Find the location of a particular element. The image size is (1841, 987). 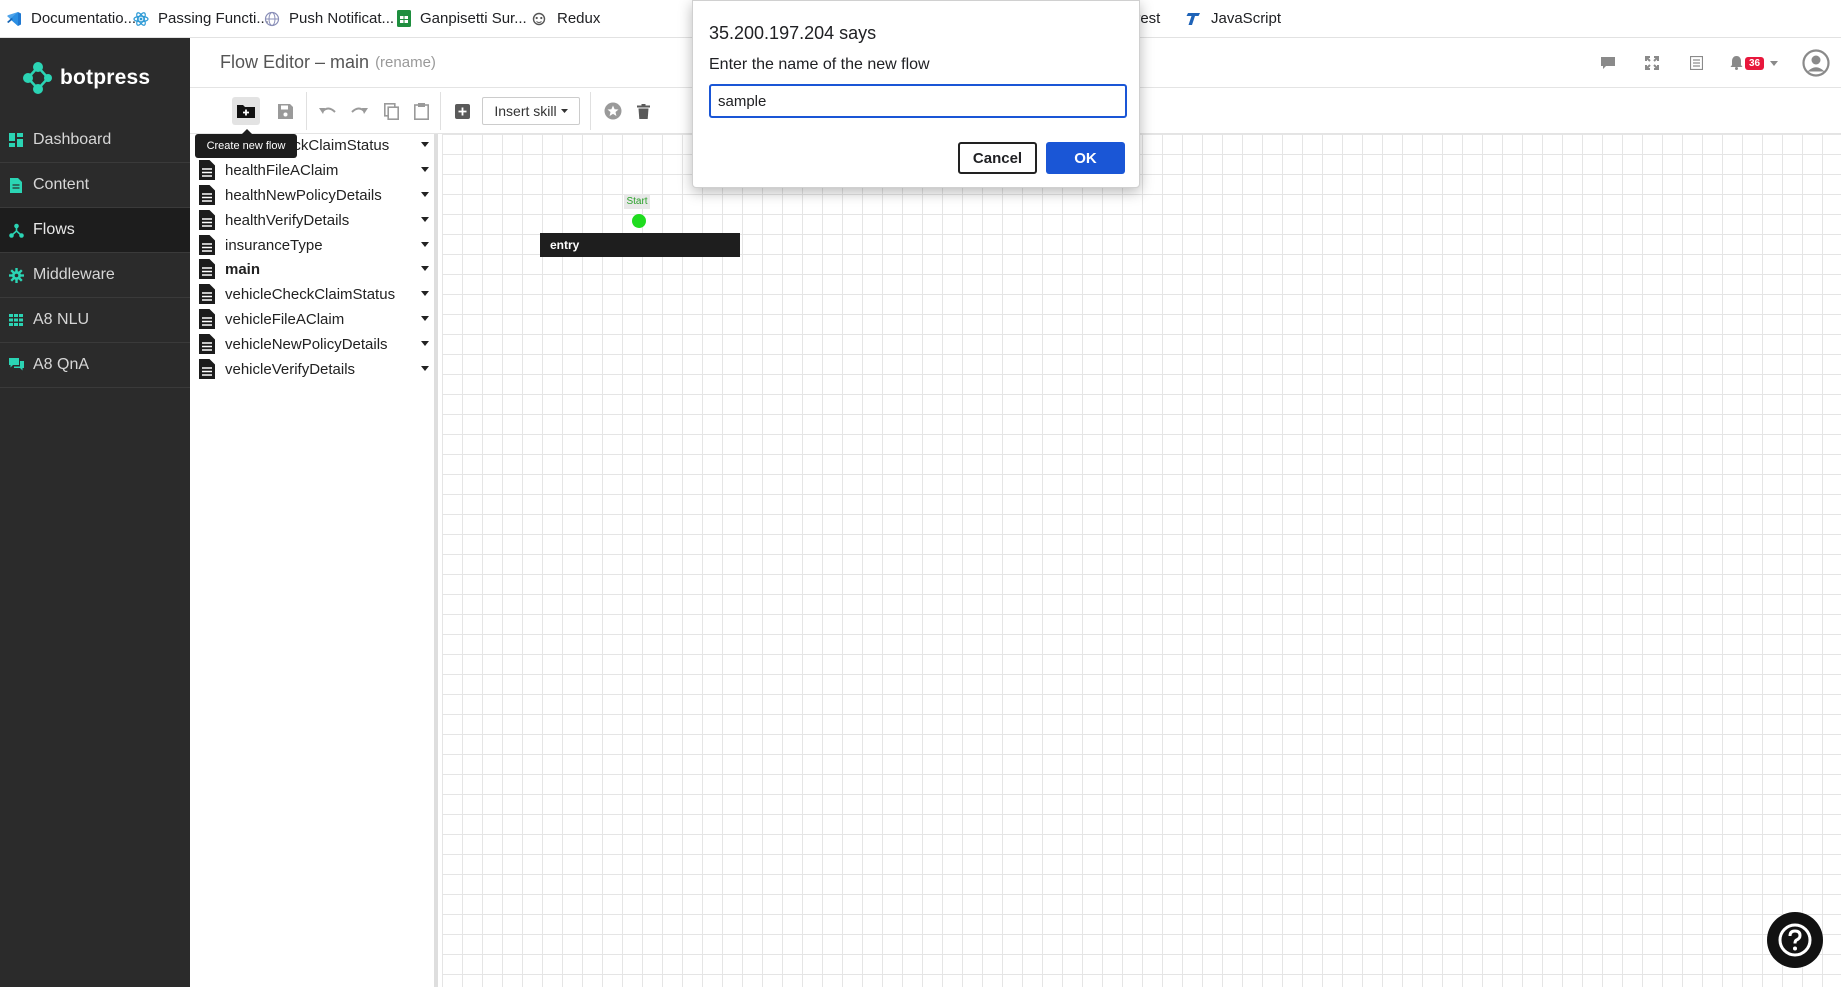

question-icon is located at coordinates (1795, 940).